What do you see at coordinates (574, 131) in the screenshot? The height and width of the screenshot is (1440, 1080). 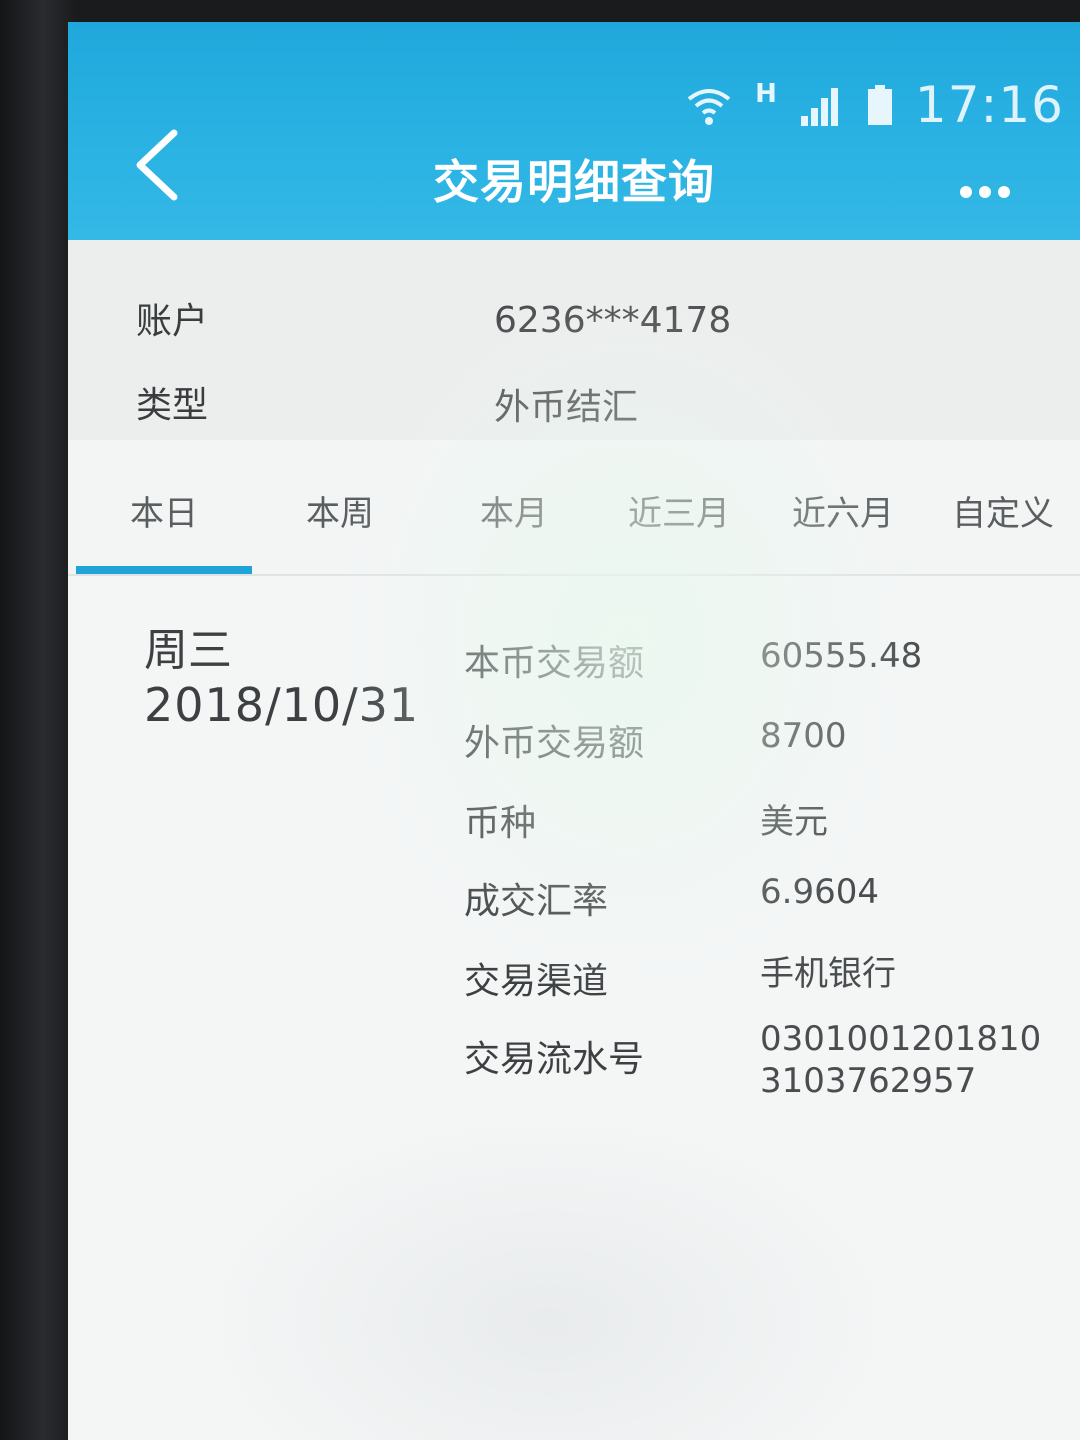 I see `app-bar: H 17:16 交易明细查询` at bounding box center [574, 131].